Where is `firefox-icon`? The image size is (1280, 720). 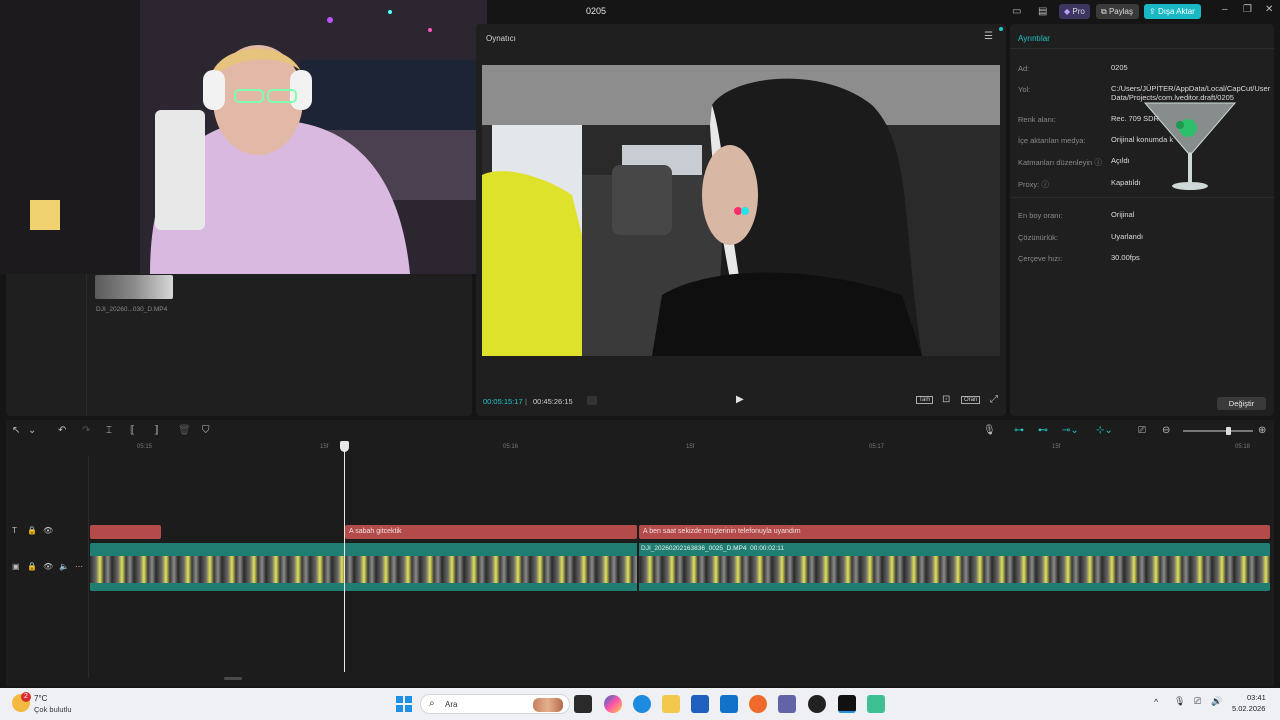 firefox-icon is located at coordinates (758, 704).